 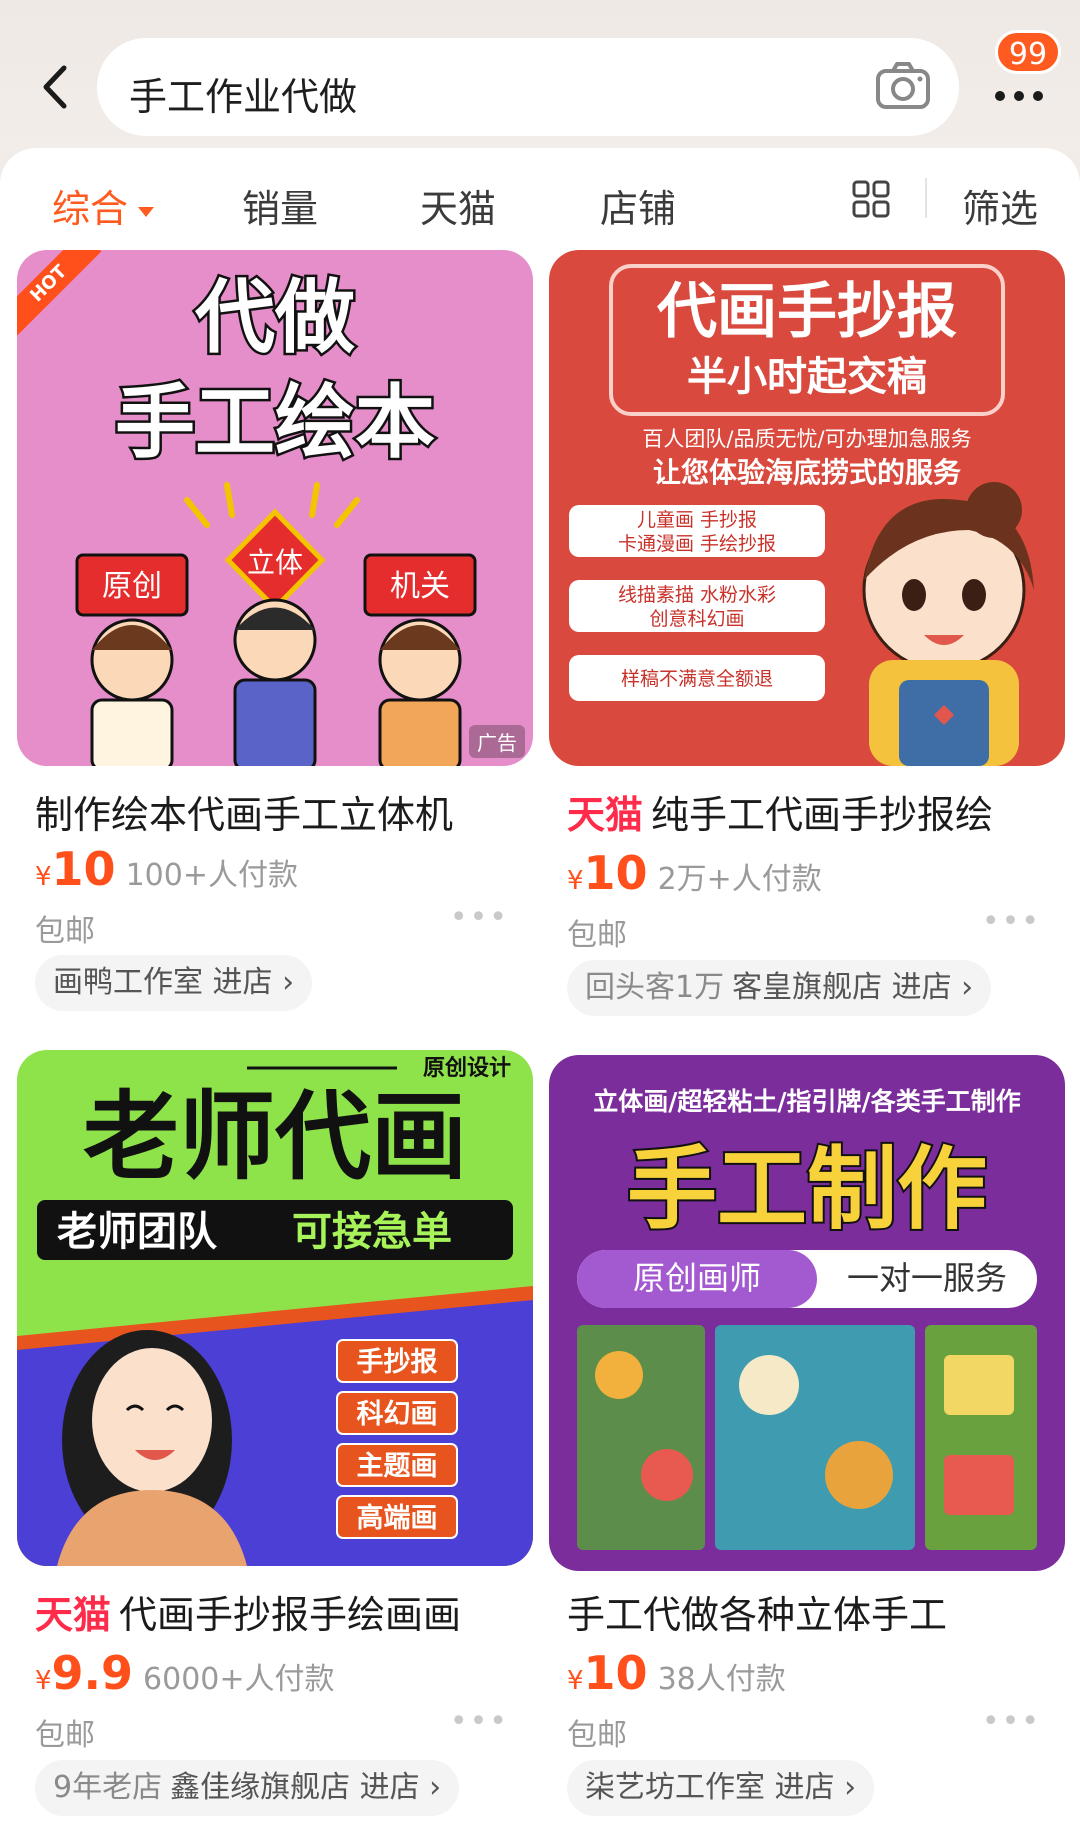 What do you see at coordinates (244, 811) in the screenshot?
I see `product-title: 制作绘本代画手工立体机` at bounding box center [244, 811].